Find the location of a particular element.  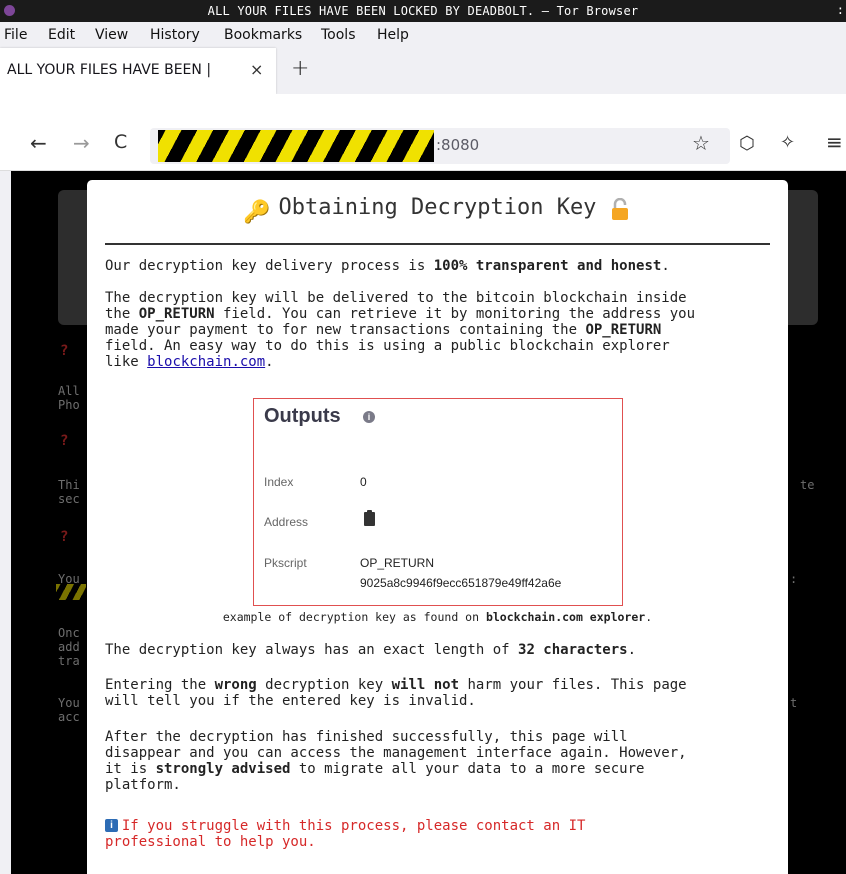

clipboard-icon is located at coordinates (369, 518).